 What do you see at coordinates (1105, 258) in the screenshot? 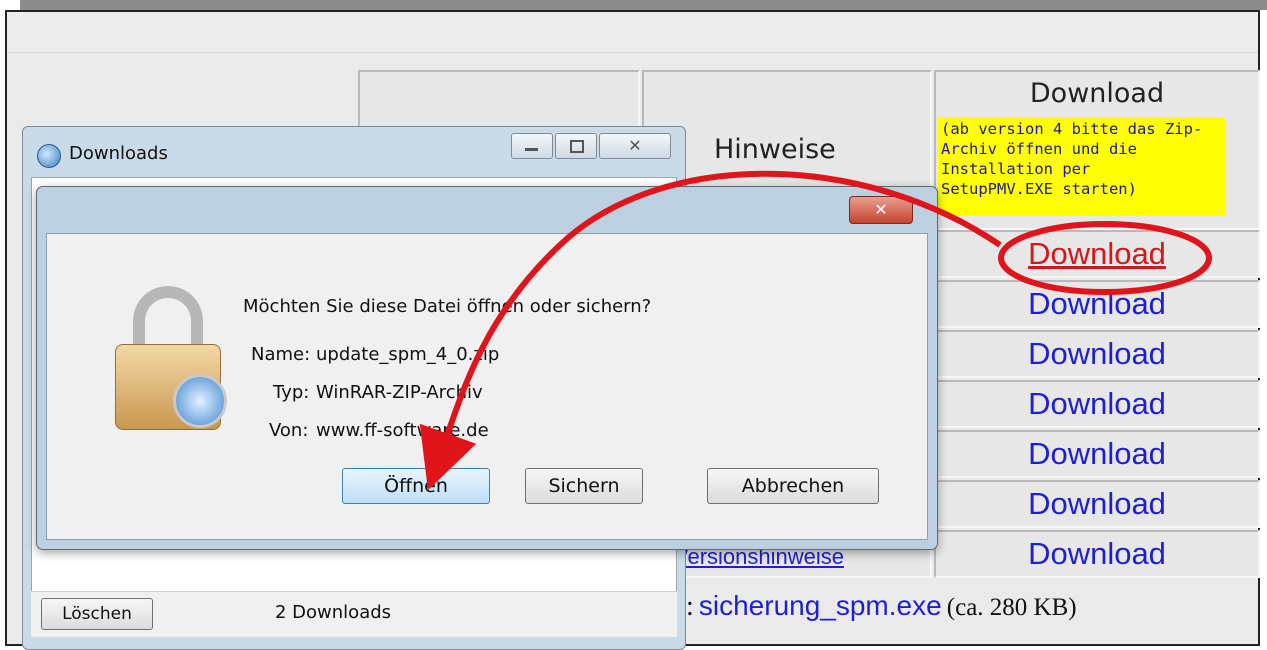
I see `highlight-circle` at bounding box center [1105, 258].